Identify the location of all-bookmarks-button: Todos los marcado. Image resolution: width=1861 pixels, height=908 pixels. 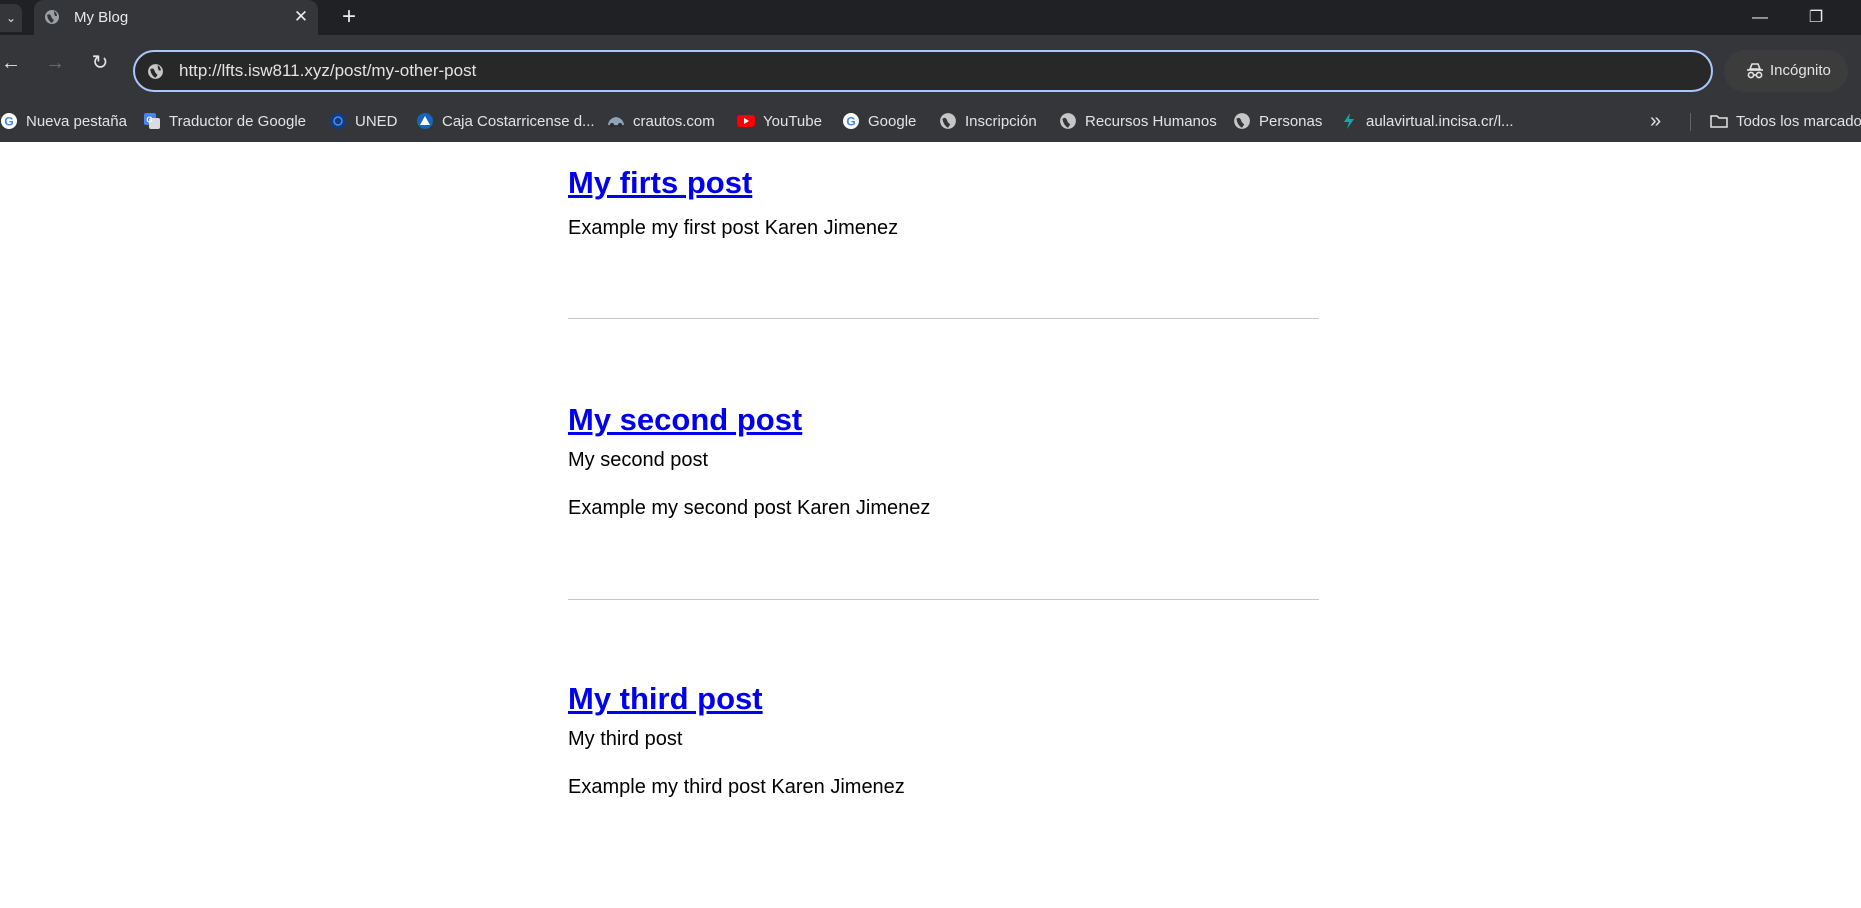
(1785, 121).